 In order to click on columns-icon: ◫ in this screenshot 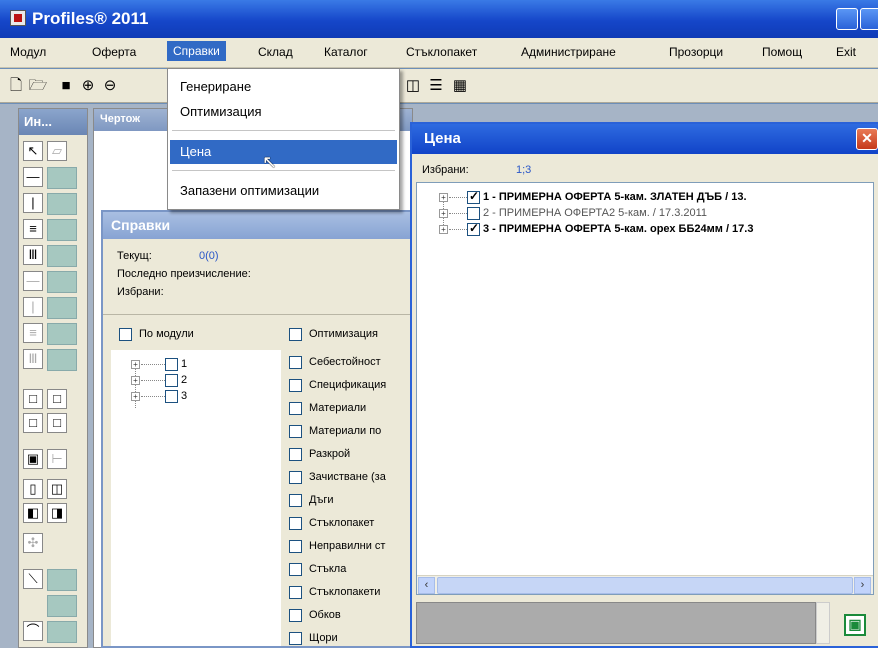, I will do `click(413, 86)`.